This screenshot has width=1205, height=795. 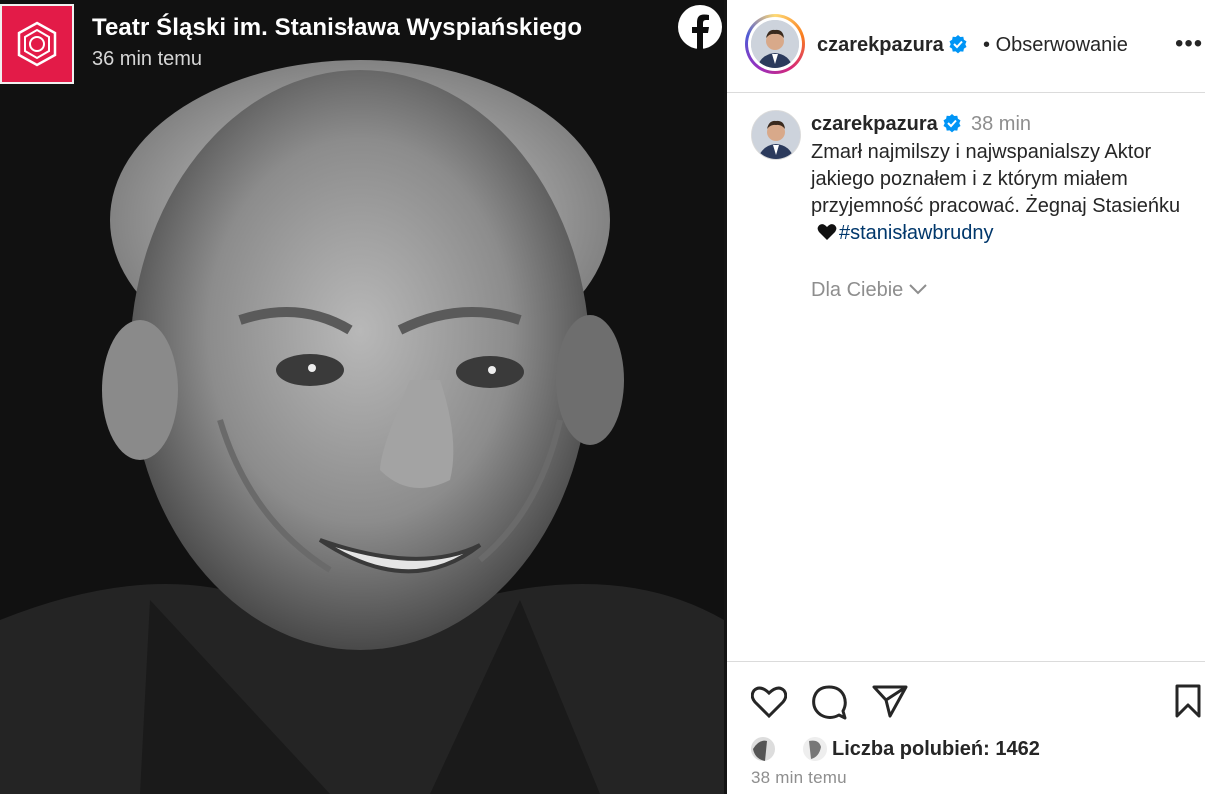 I want to click on post-time: 38 min temu, so click(x=799, y=778).